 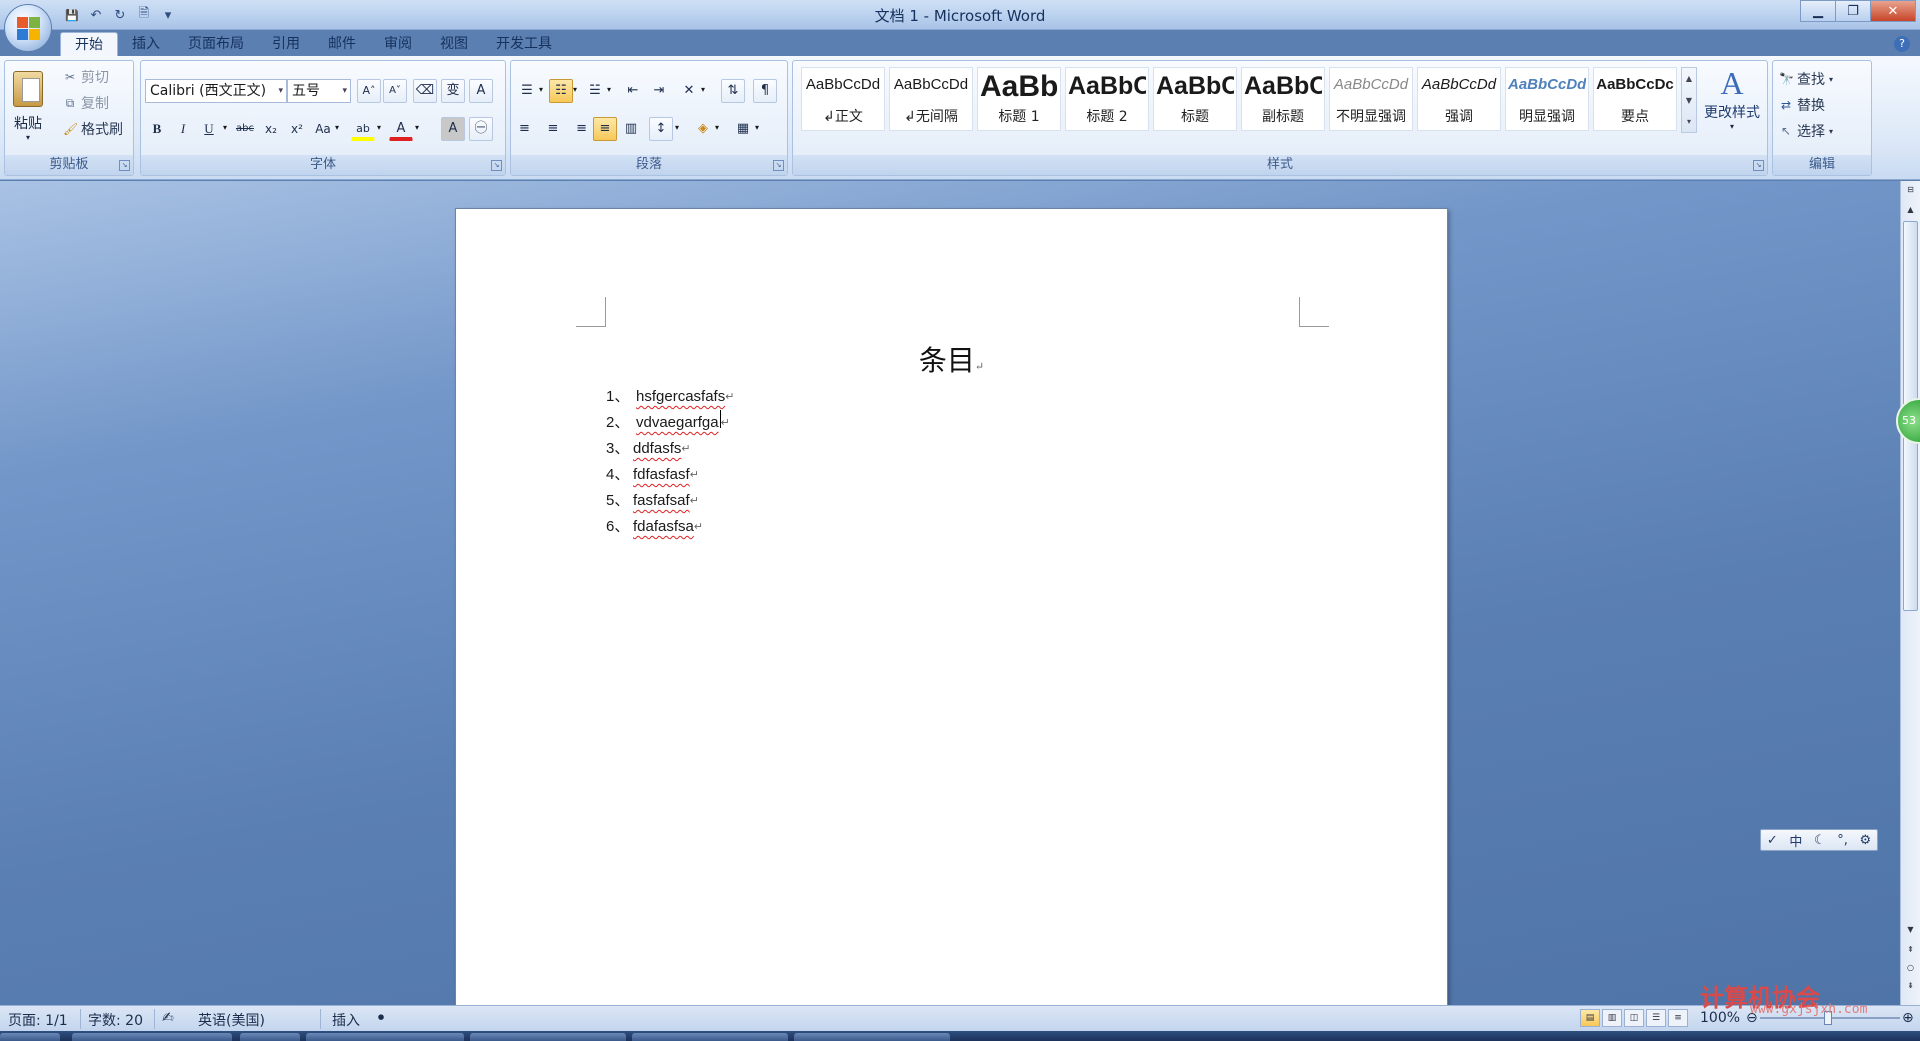 What do you see at coordinates (670, 397) in the screenshot?
I see `list-item: 1、 hsfgercasfafs ↵` at bounding box center [670, 397].